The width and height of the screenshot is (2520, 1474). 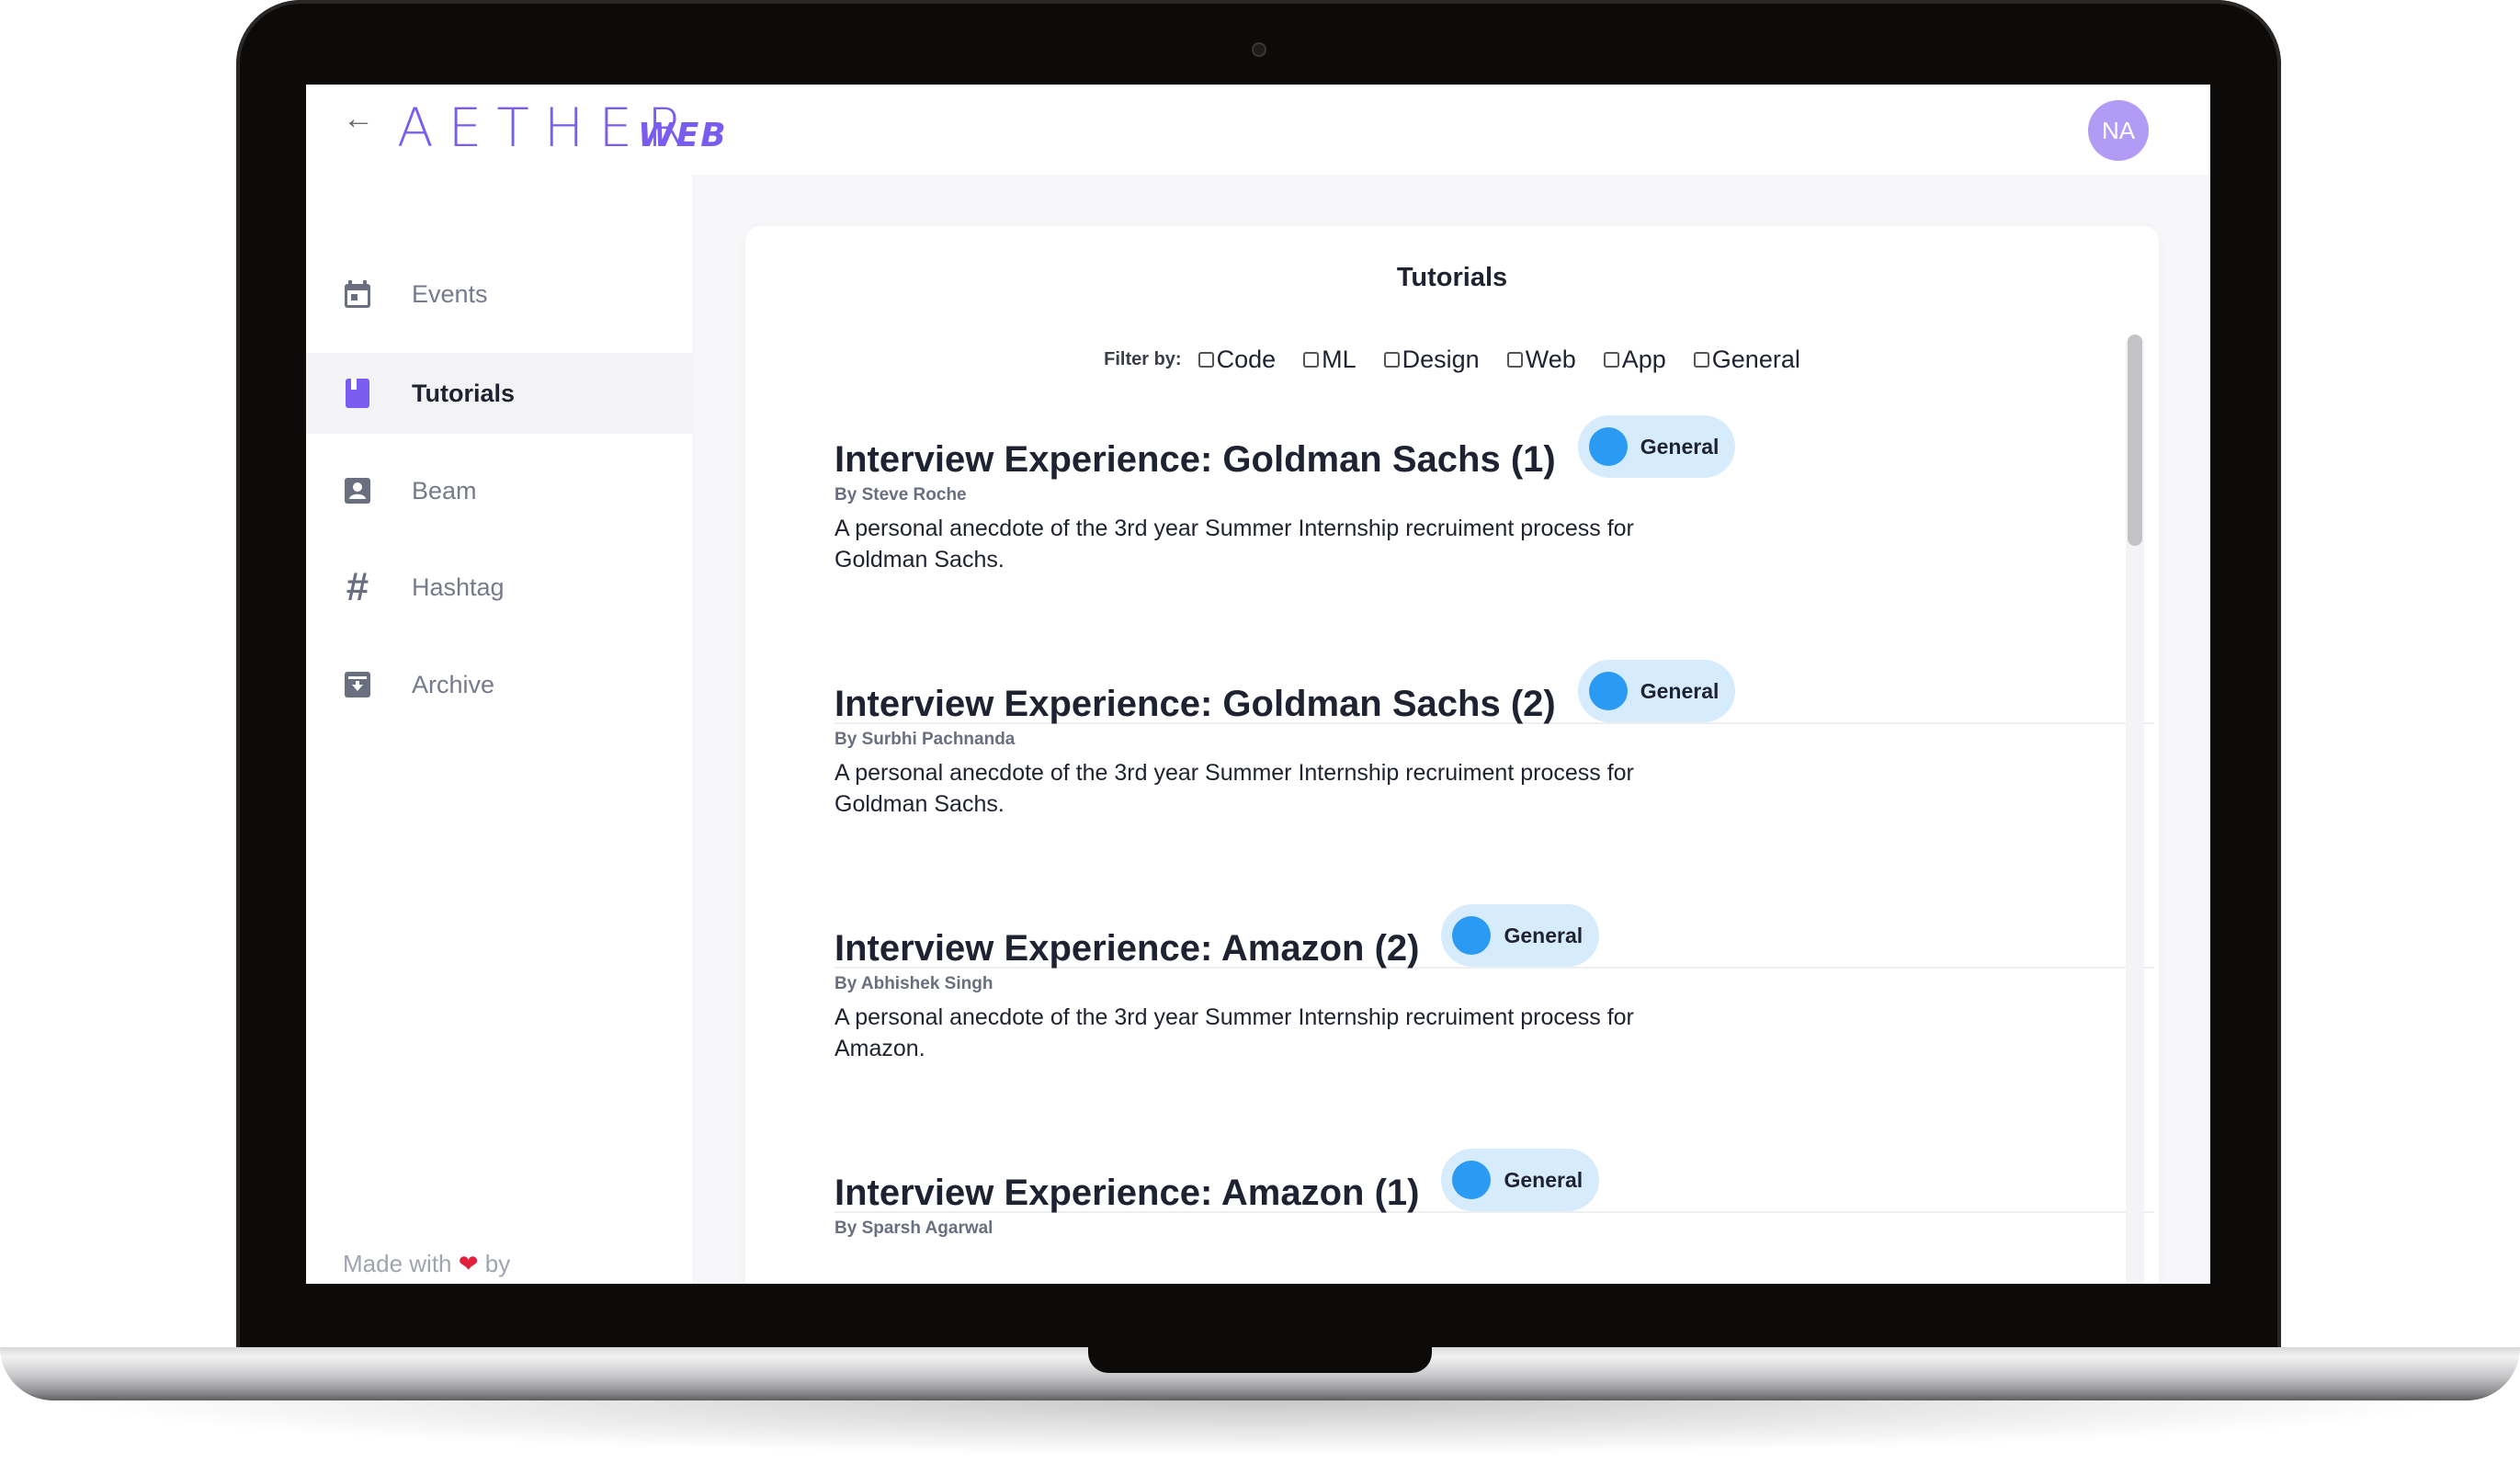 I want to click on filter-code: Code, so click(x=1237, y=360).